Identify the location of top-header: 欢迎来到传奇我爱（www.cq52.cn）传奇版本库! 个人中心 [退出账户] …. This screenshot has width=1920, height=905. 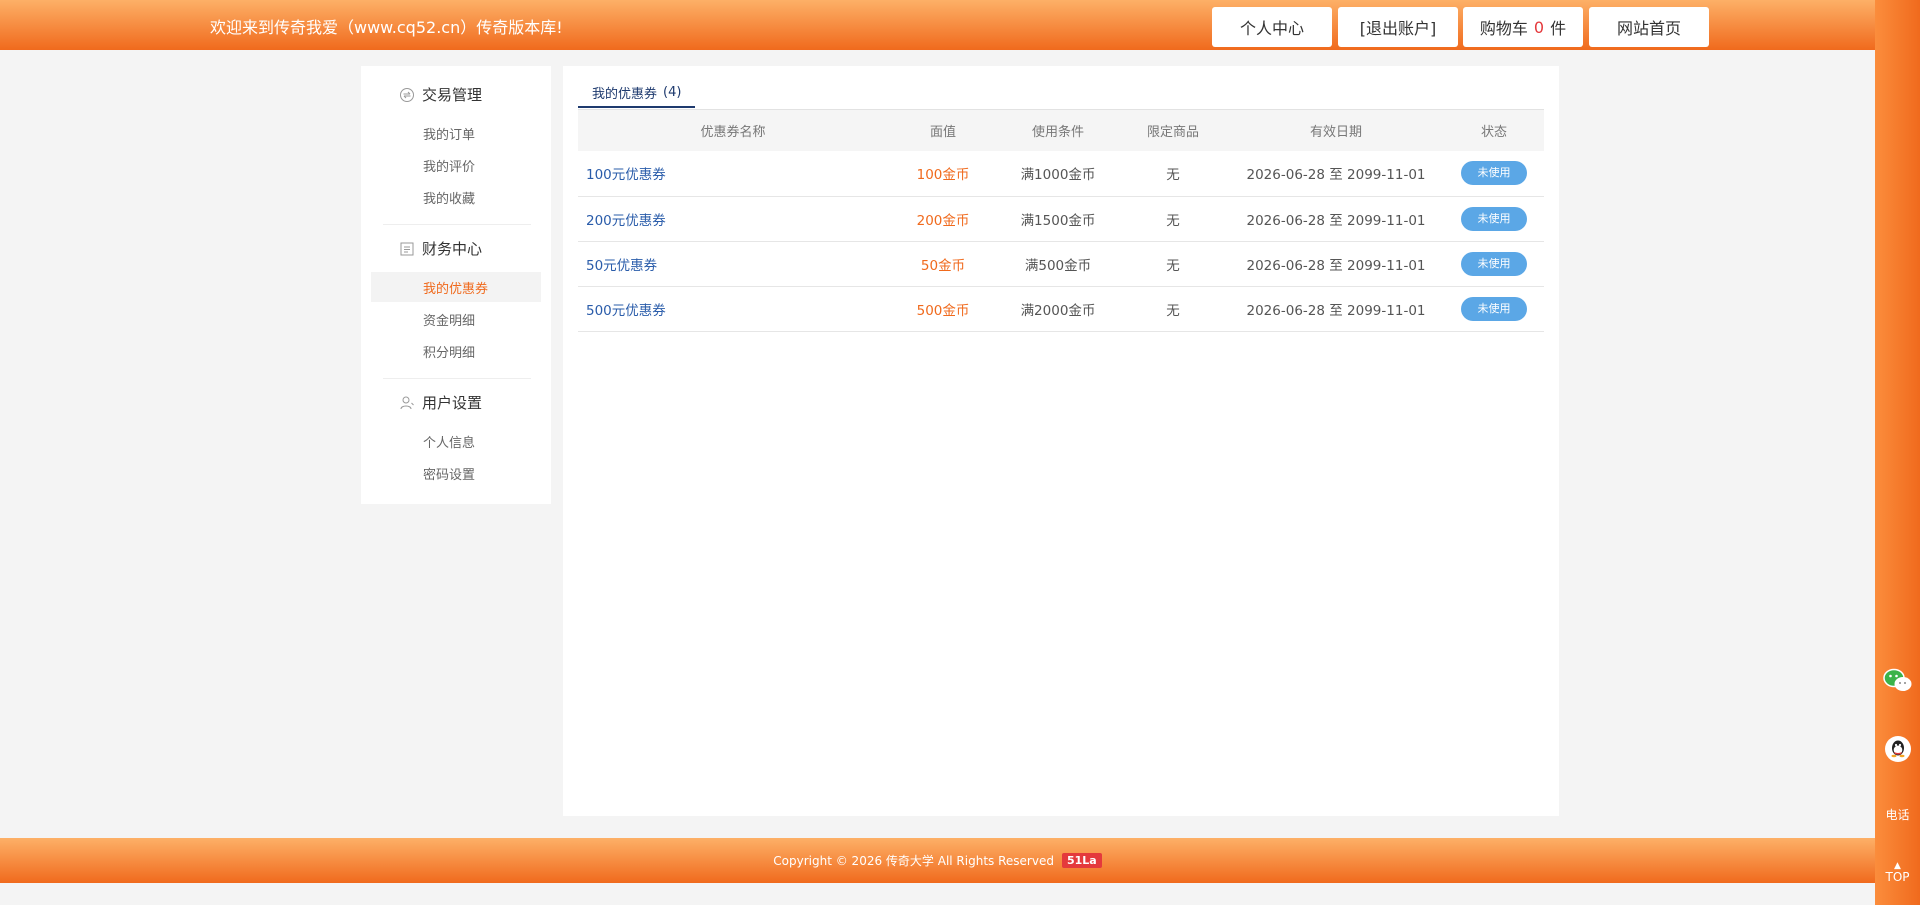
(937, 25).